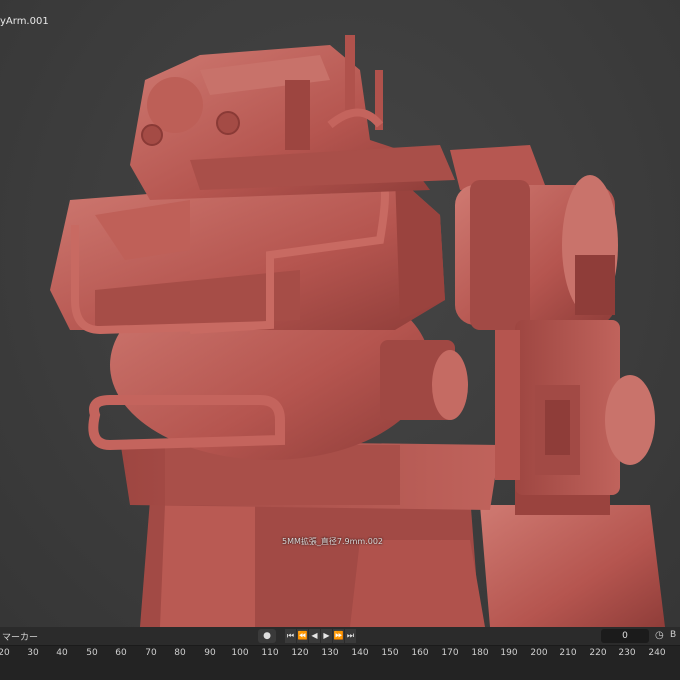  Describe the element at coordinates (450, 653) in the screenshot. I see `ruler-tick: 170` at that location.